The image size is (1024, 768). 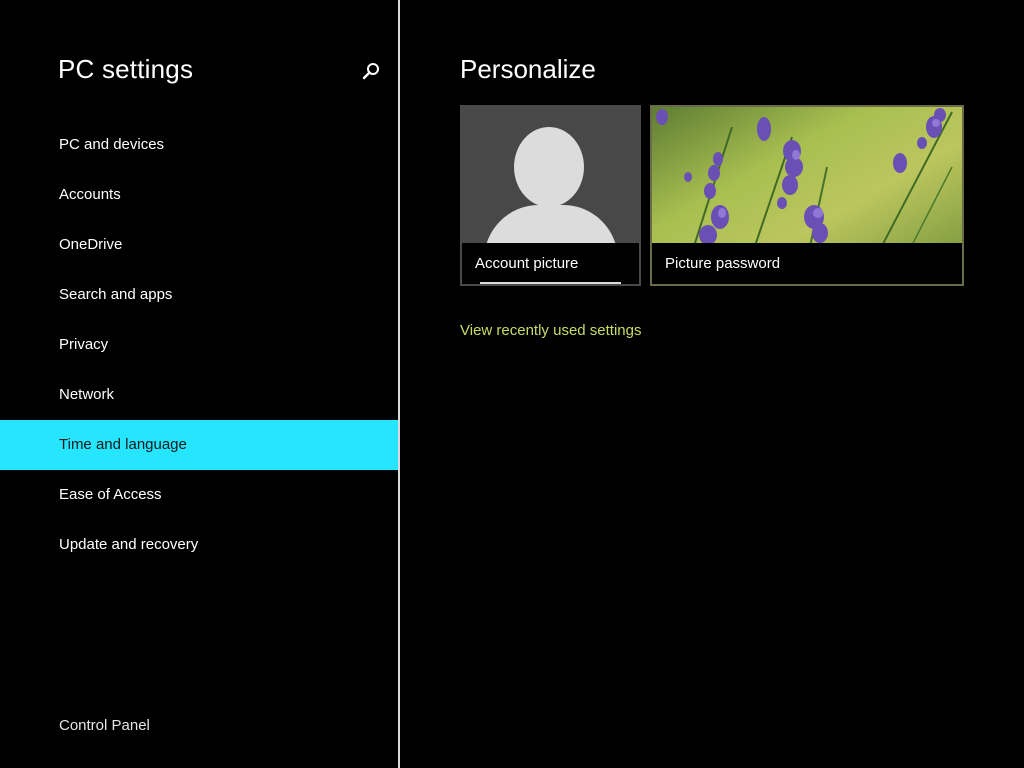 I want to click on nav-item-accounts: Accounts, so click(x=199, y=195).